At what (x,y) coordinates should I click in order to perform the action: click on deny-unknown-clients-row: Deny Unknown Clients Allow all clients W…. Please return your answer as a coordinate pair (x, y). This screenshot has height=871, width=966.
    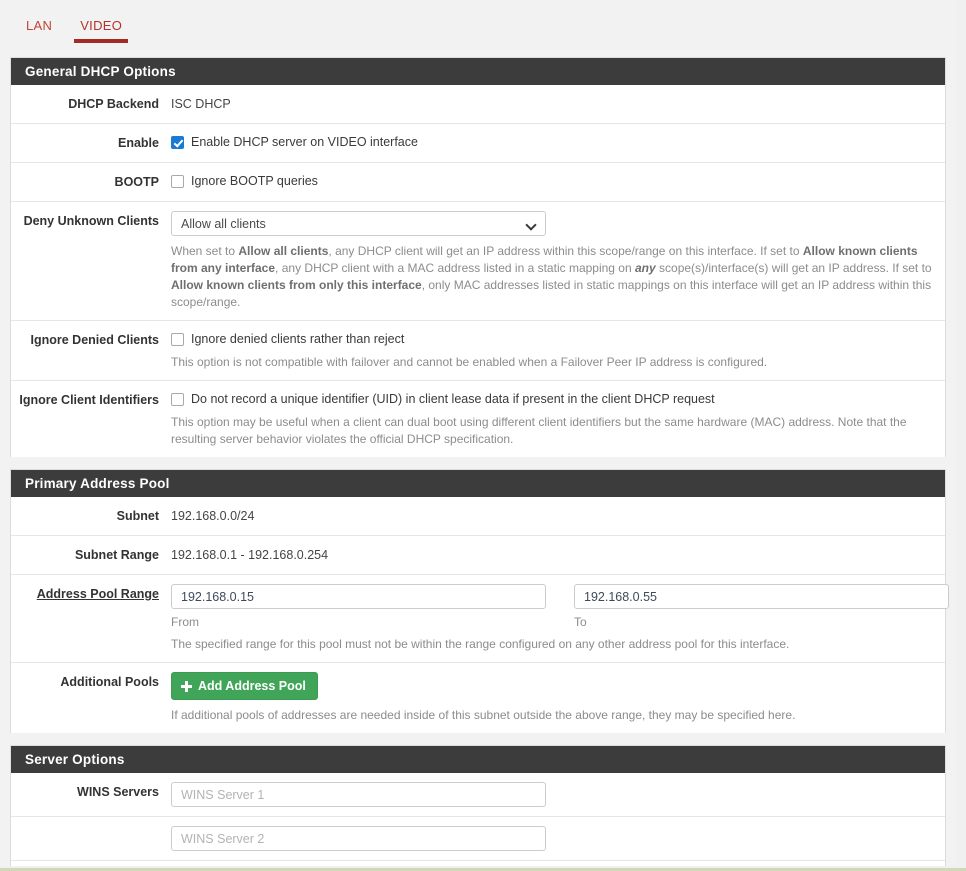
    Looking at the image, I should click on (478, 261).